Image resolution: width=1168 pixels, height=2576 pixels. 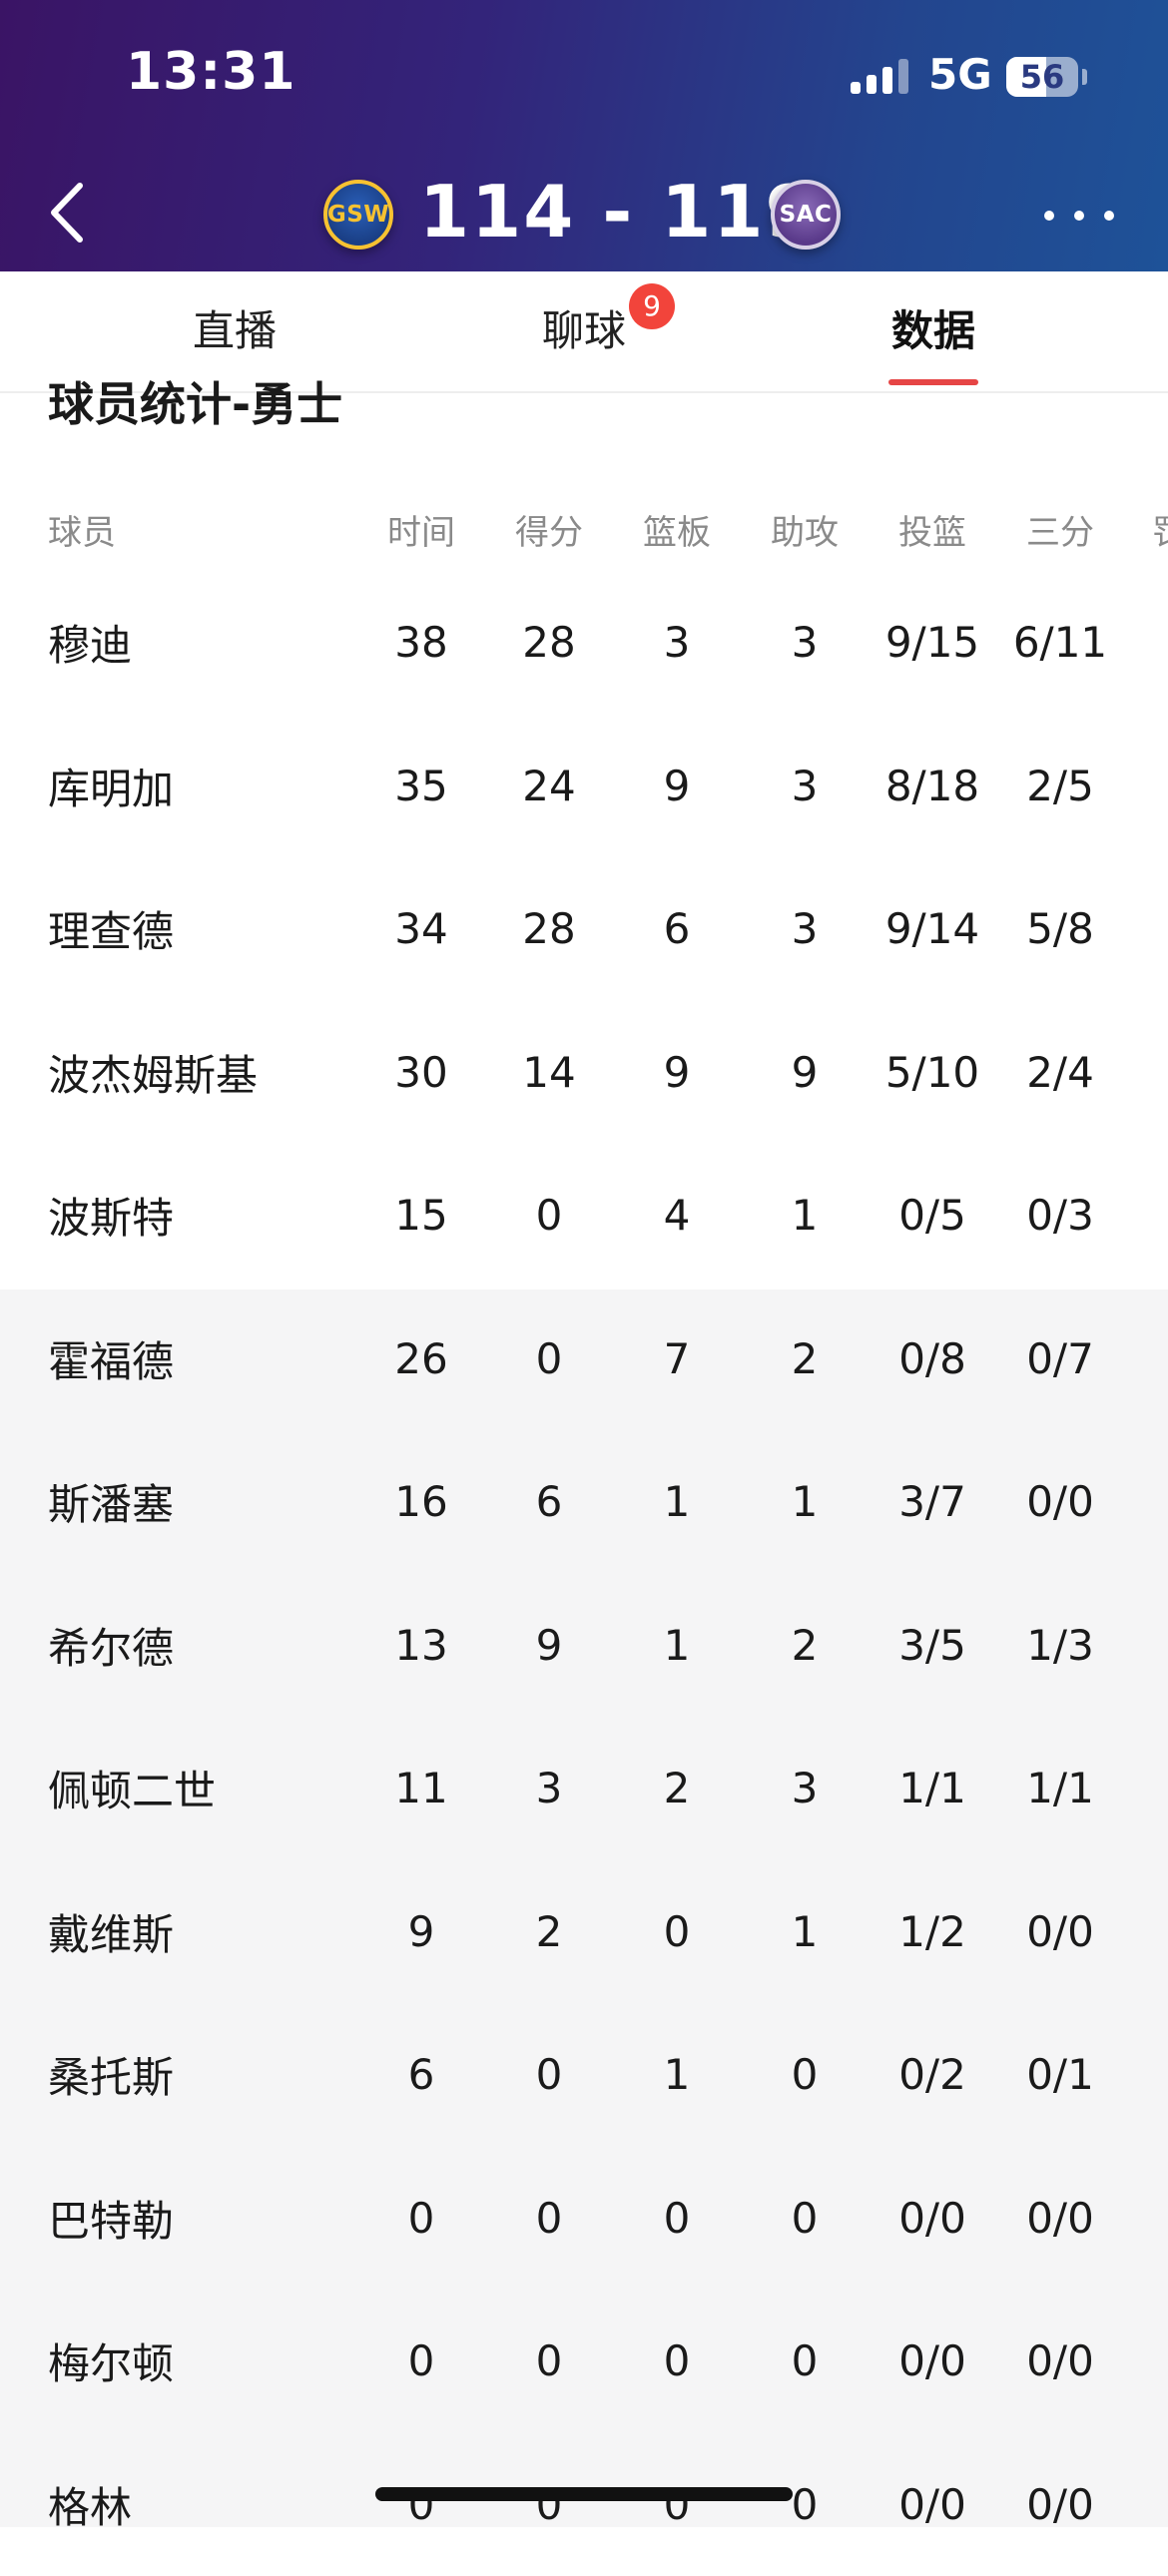 What do you see at coordinates (652, 306) in the screenshot?
I see `chat-unread-badge: 9` at bounding box center [652, 306].